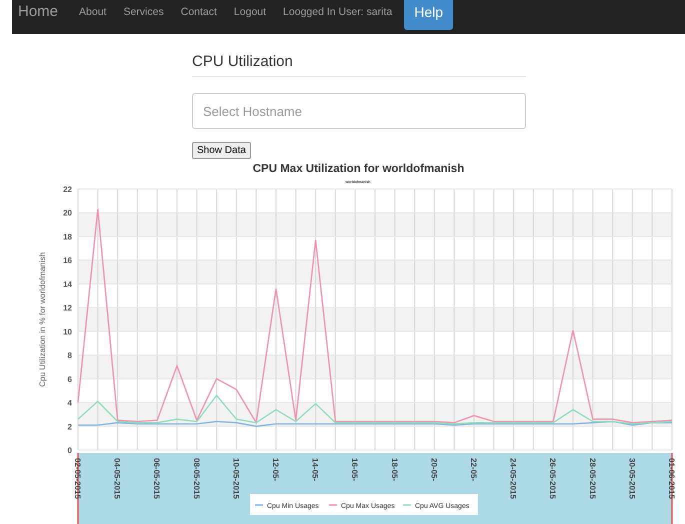 The width and height of the screenshot is (685, 524). Describe the element at coordinates (67, 331) in the screenshot. I see `y-tick-label: 10` at that location.